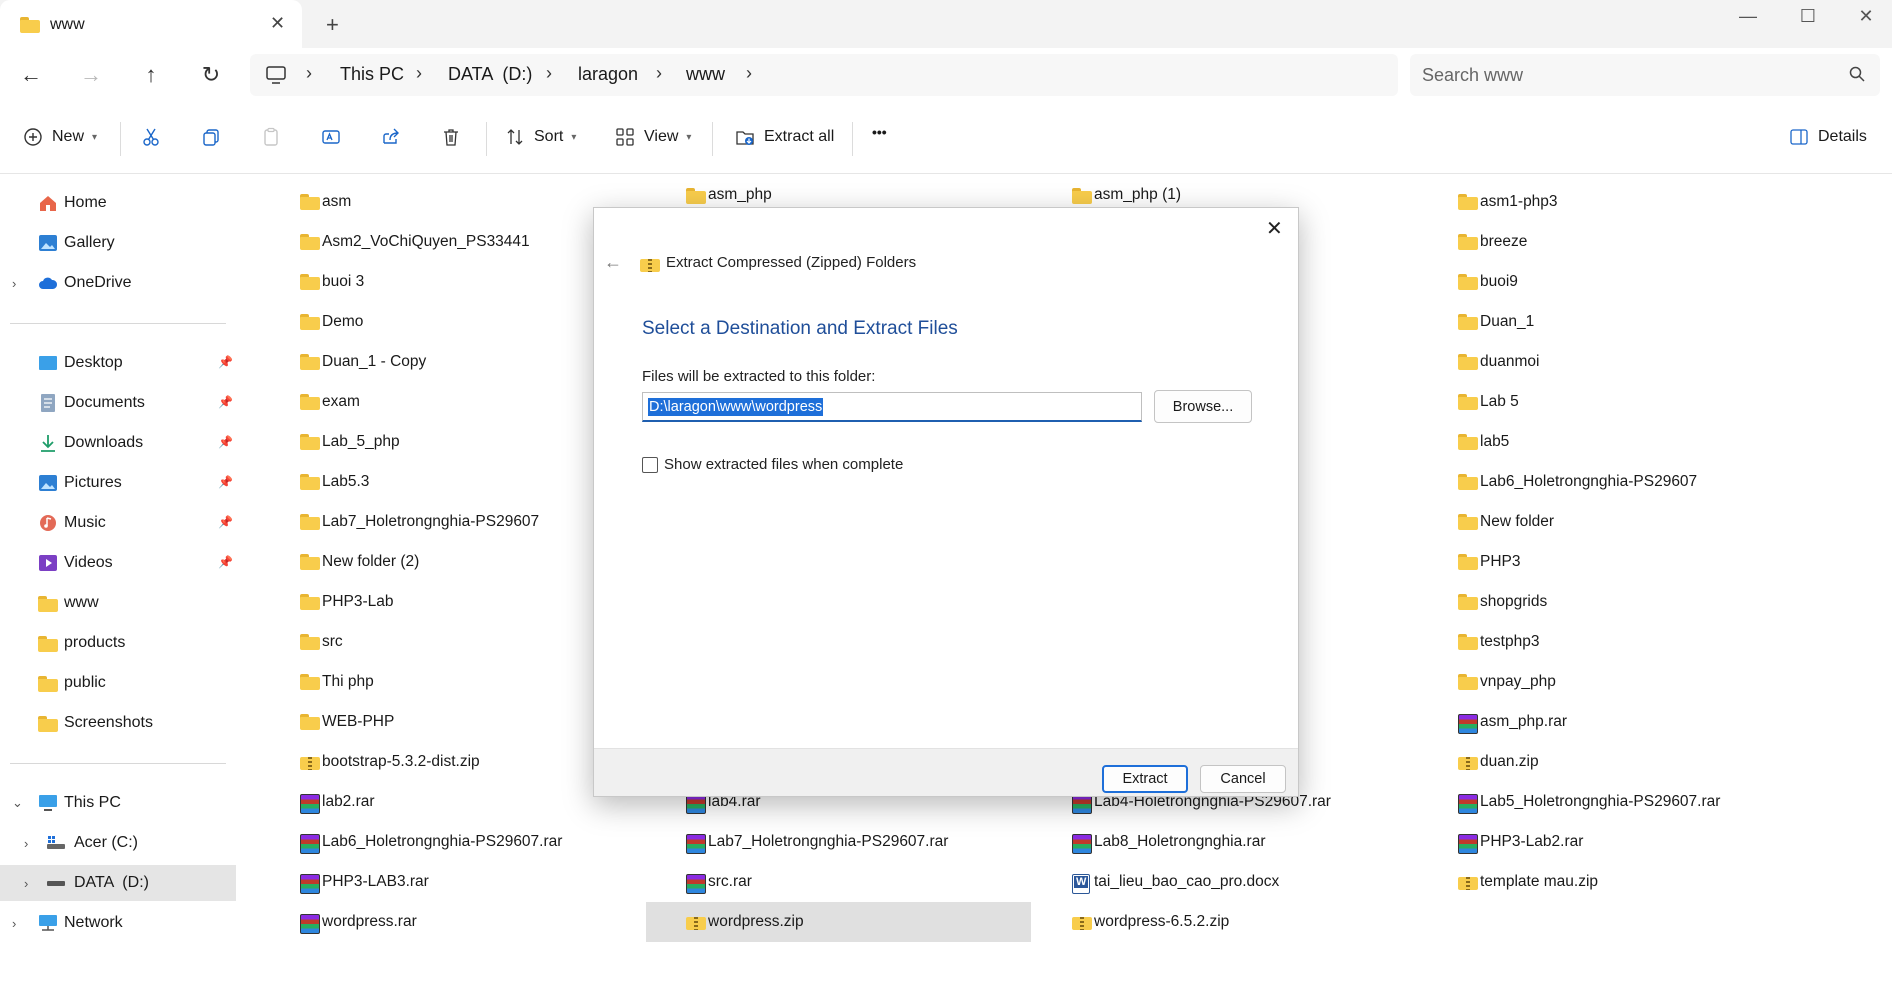 The height and width of the screenshot is (986, 1892). I want to click on delete-button, so click(451, 137).